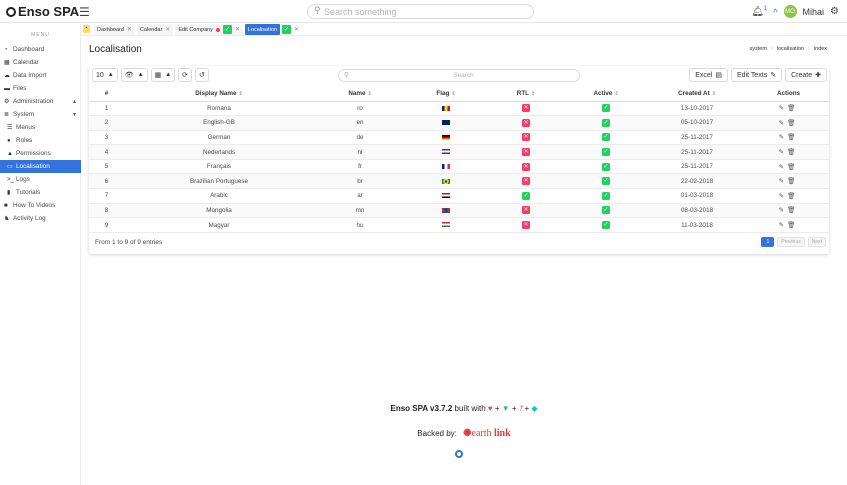 This screenshot has height=485, width=847. Describe the element at coordinates (219, 109) in the screenshot. I see `cell-display-name: Romana` at that location.